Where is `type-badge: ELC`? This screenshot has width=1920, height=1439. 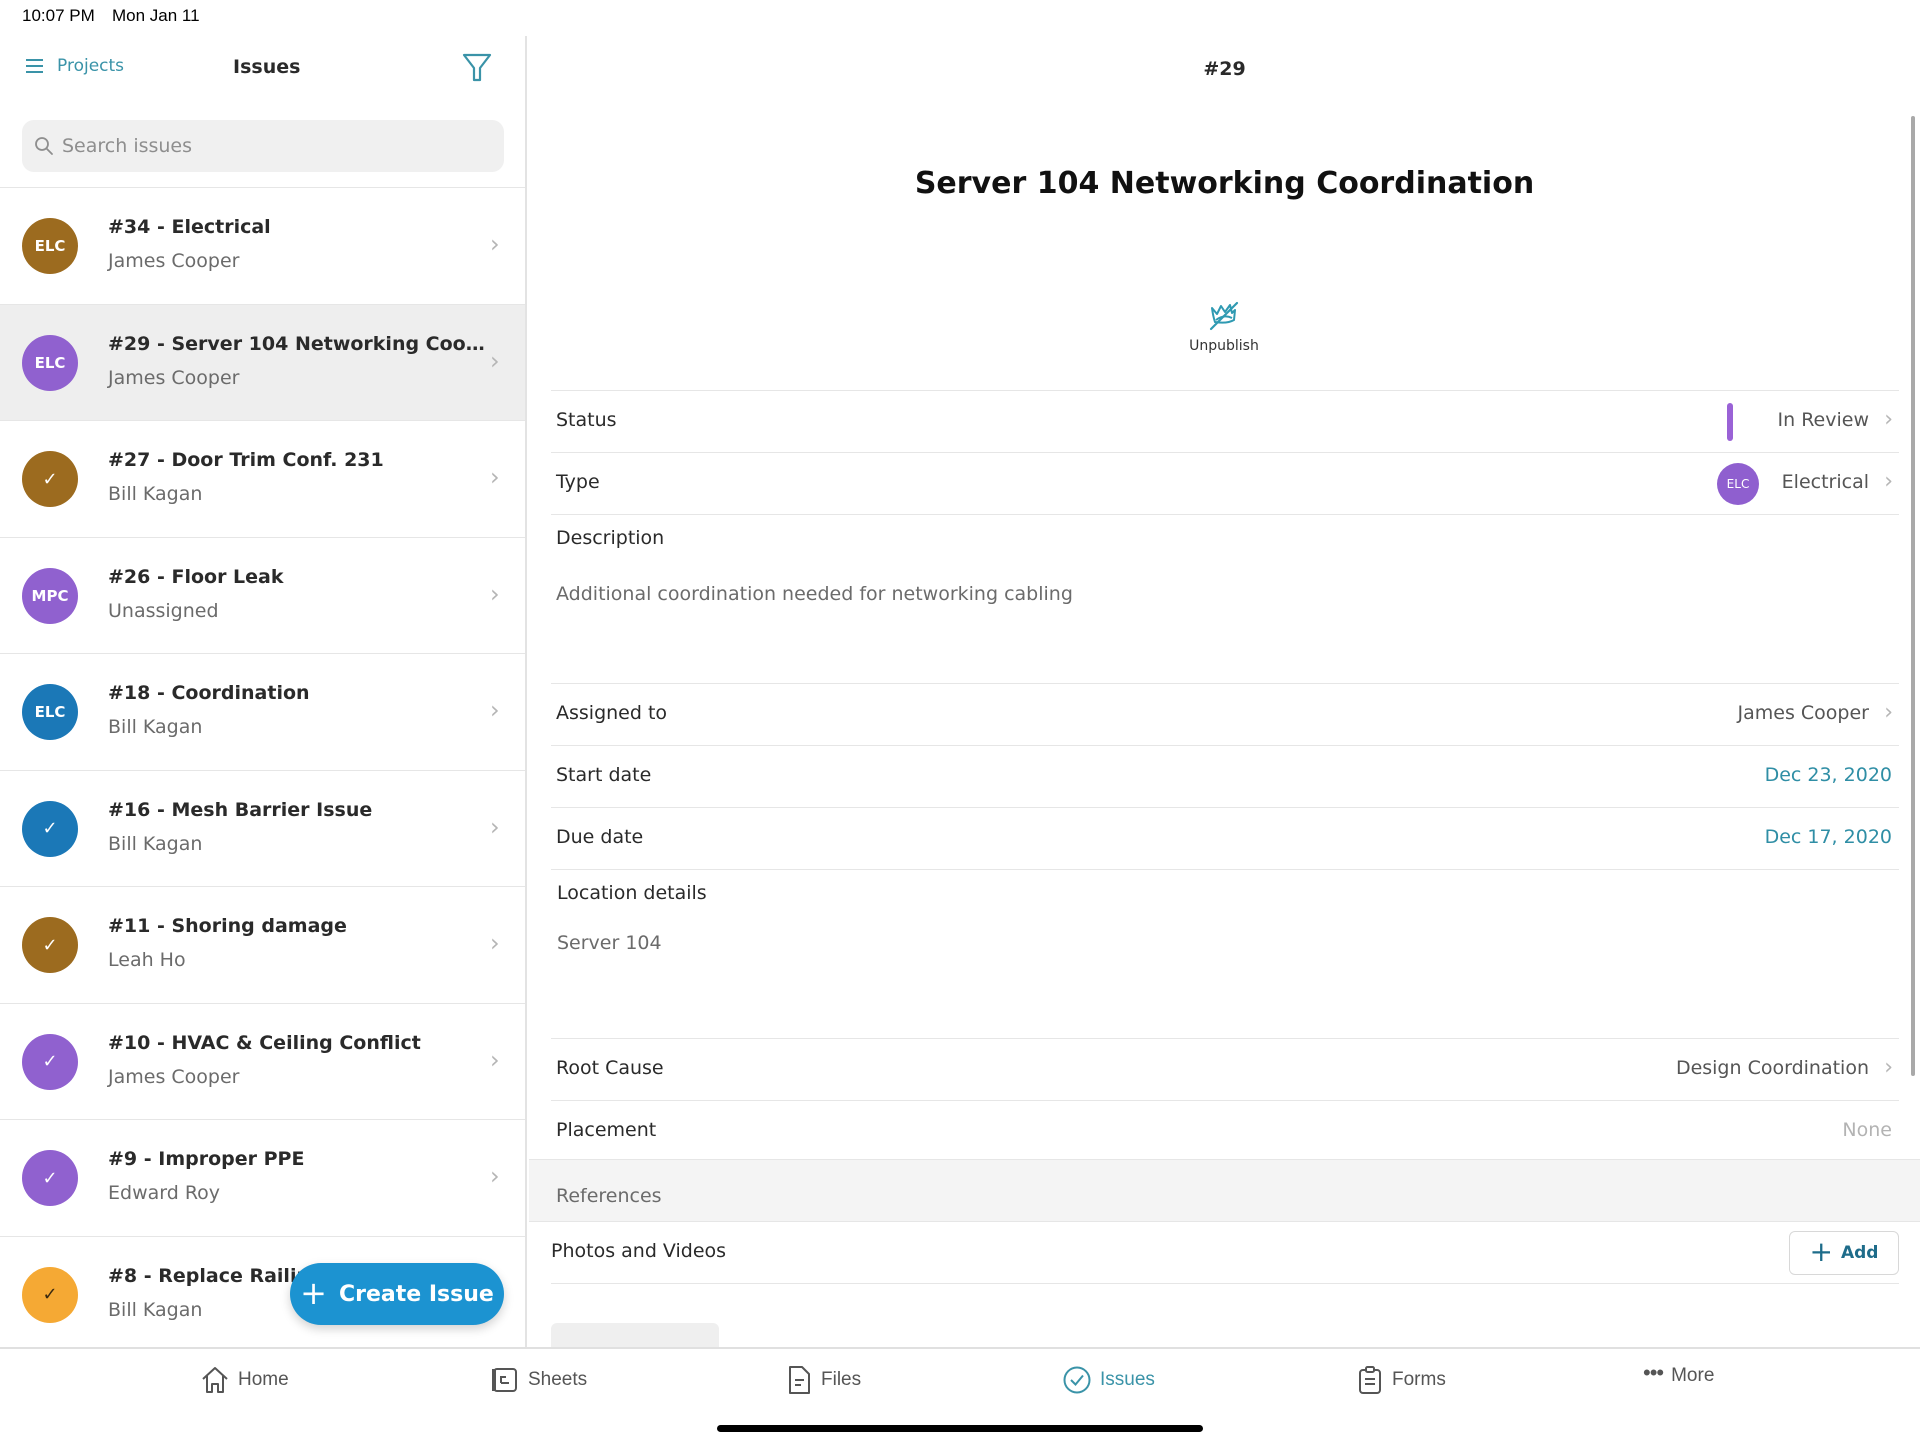
type-badge: ELC is located at coordinates (1738, 484).